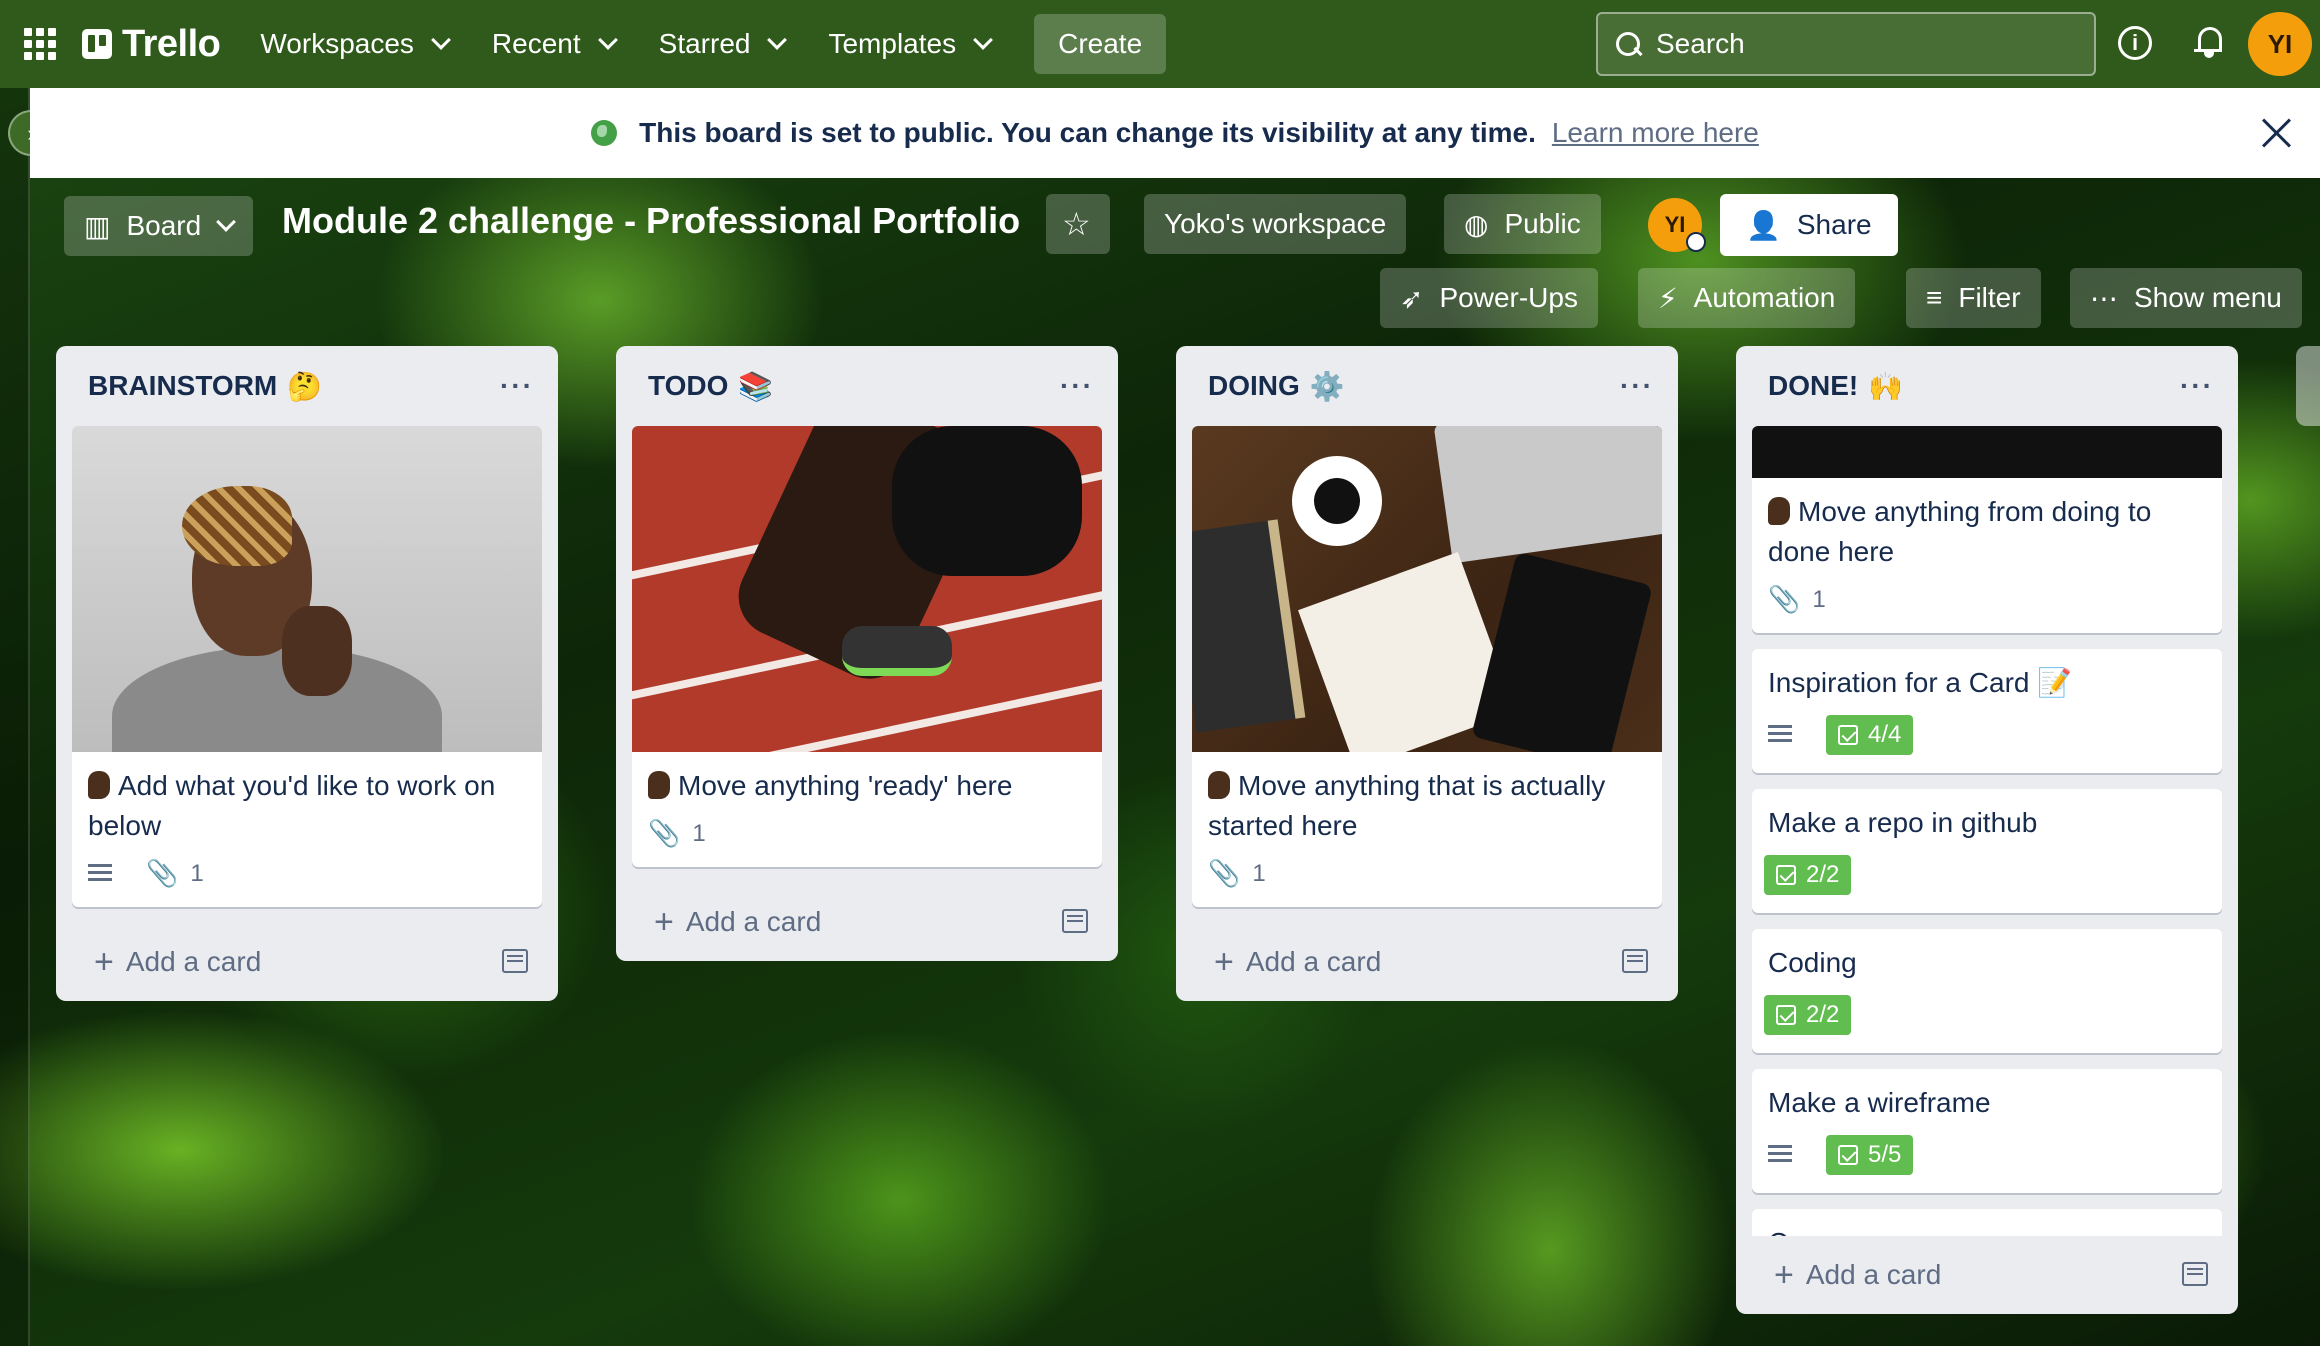 The image size is (2320, 1346). I want to click on add-list-edge, so click(2308, 386).